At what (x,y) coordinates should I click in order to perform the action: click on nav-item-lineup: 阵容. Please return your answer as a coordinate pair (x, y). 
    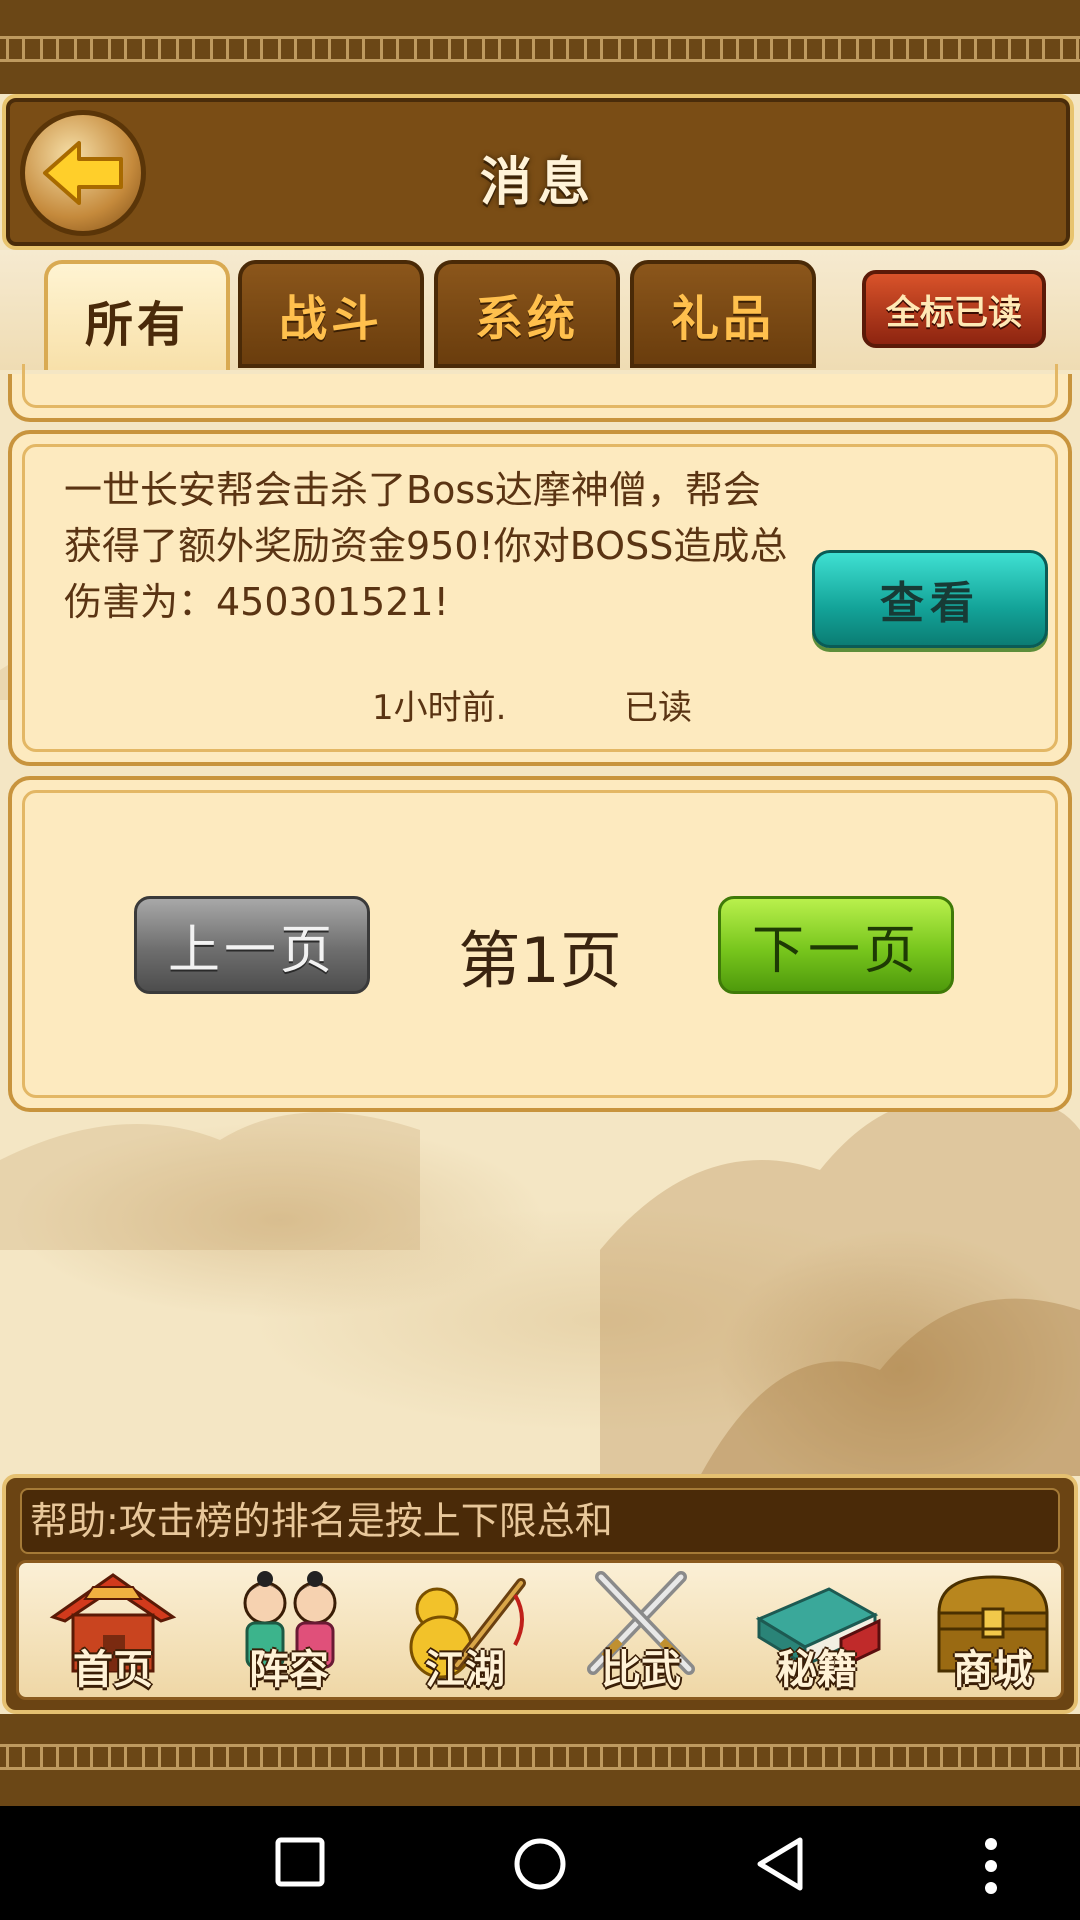
    Looking at the image, I should click on (289, 1632).